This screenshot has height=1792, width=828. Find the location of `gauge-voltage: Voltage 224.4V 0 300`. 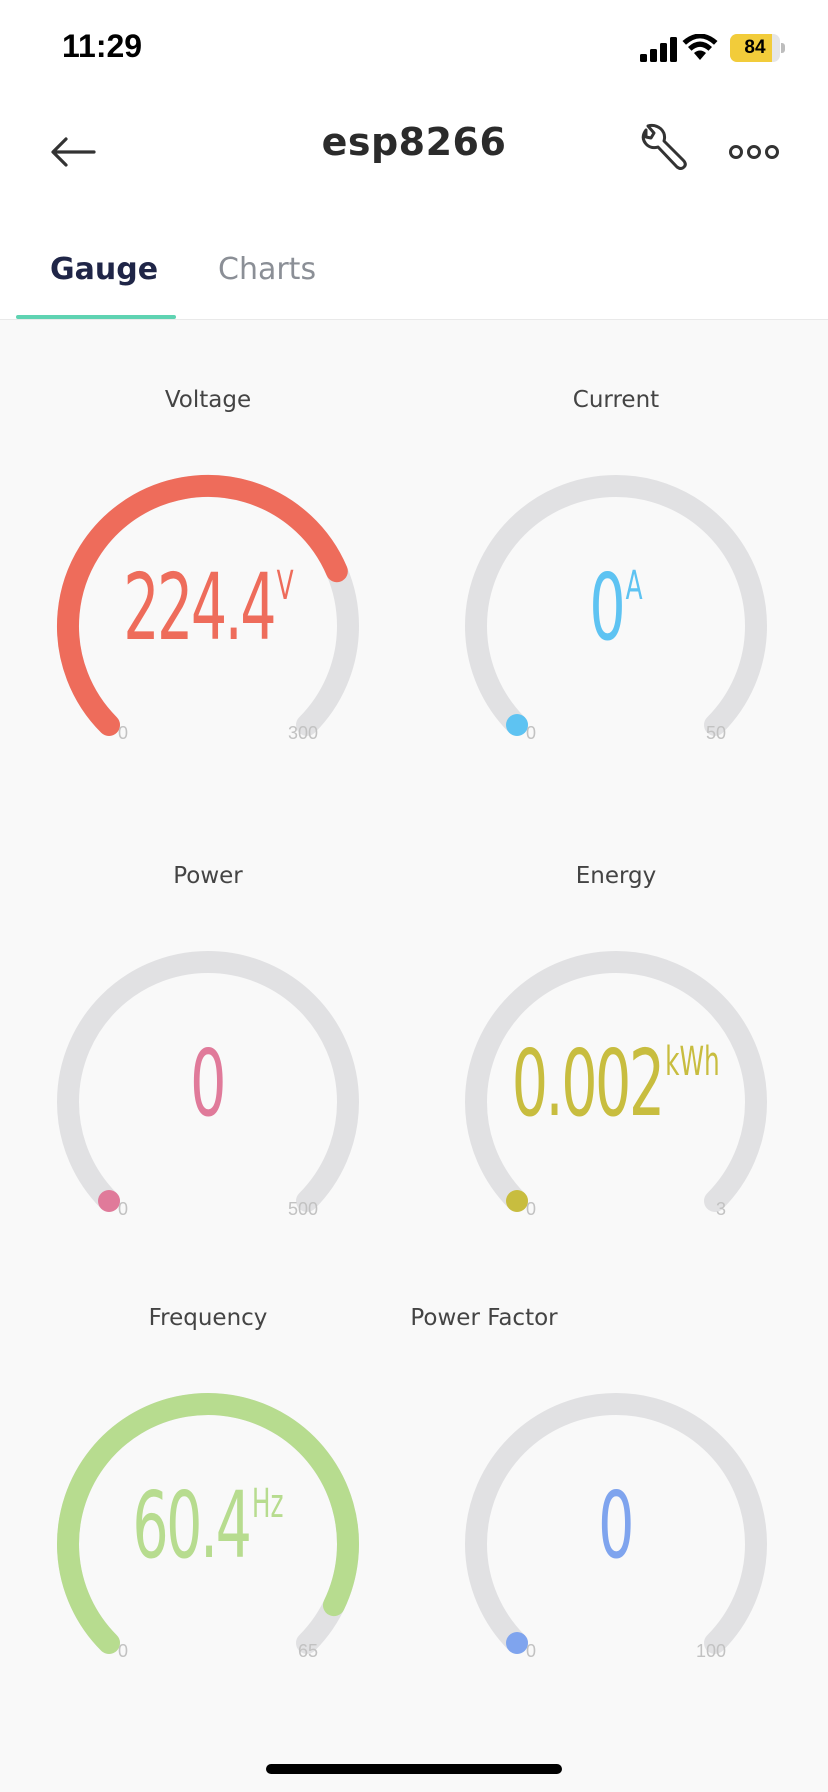

gauge-voltage: Voltage 224.4V 0 300 is located at coordinates (208, 532).